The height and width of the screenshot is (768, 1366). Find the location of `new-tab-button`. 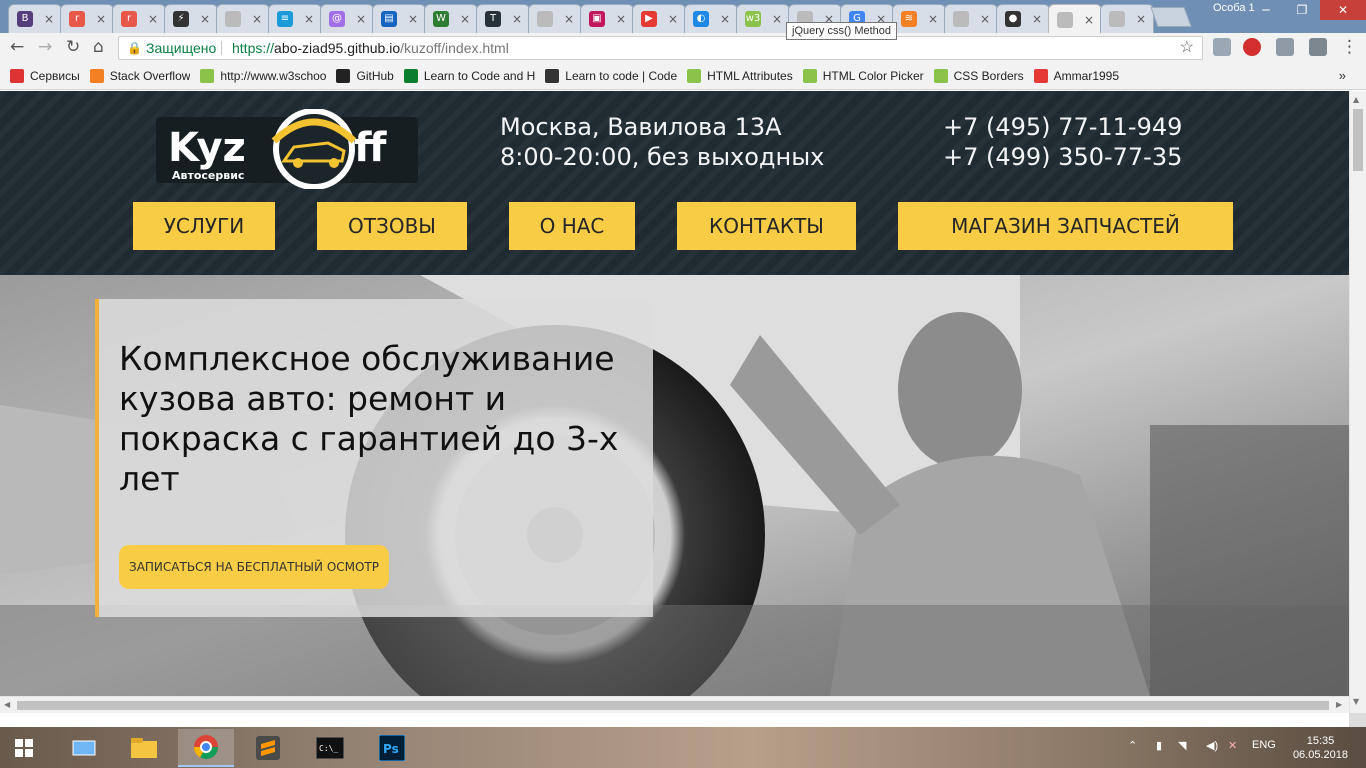

new-tab-button is located at coordinates (1171, 17).